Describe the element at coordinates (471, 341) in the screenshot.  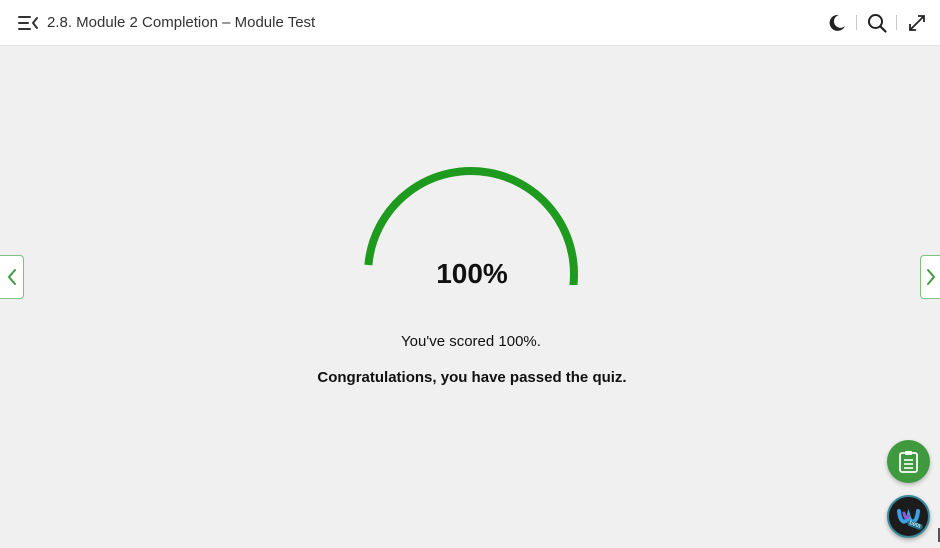
I see `scored-message: You've scored 100%.` at that location.